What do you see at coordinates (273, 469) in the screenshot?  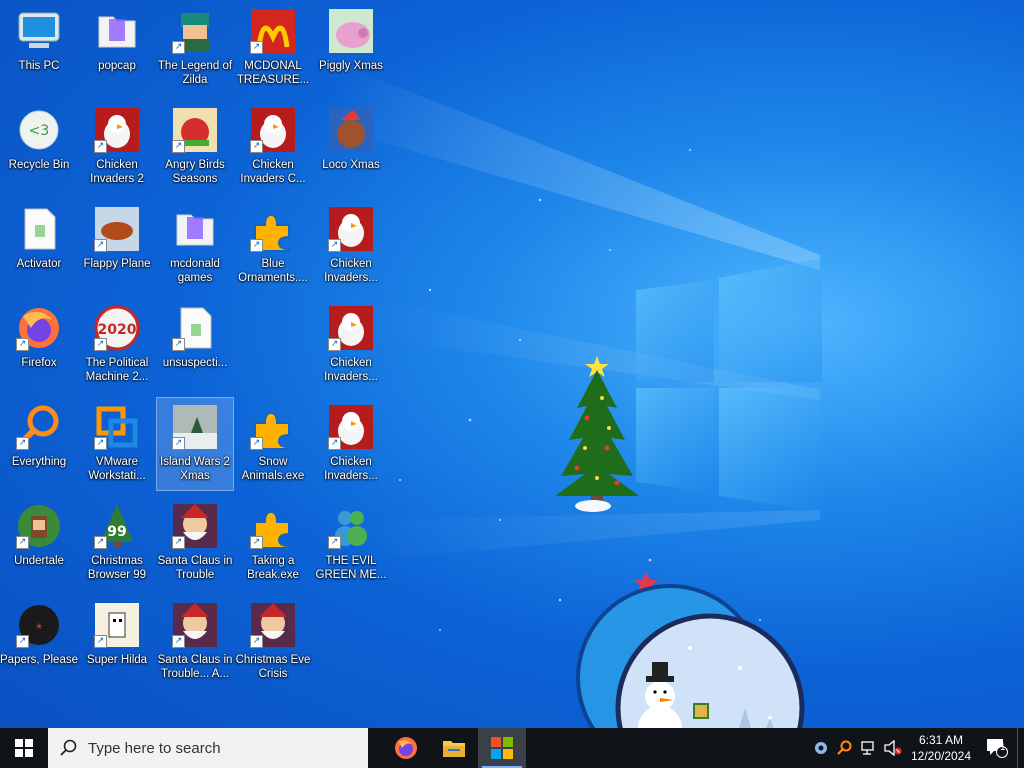 I see `desktop-icon-label: Snow Animals.exe` at bounding box center [273, 469].